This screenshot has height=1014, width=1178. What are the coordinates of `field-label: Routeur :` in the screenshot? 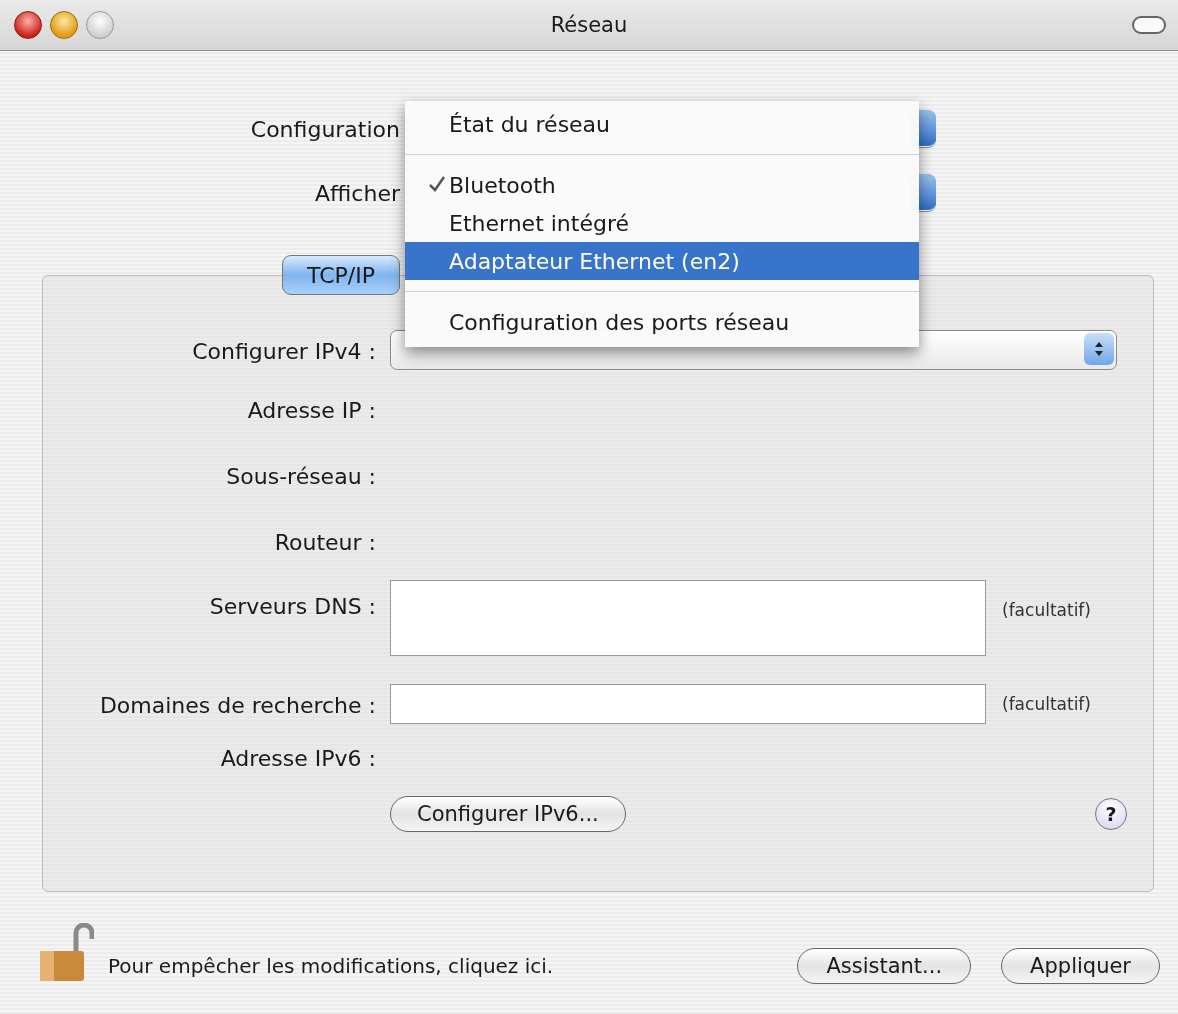 It's located at (324, 541).